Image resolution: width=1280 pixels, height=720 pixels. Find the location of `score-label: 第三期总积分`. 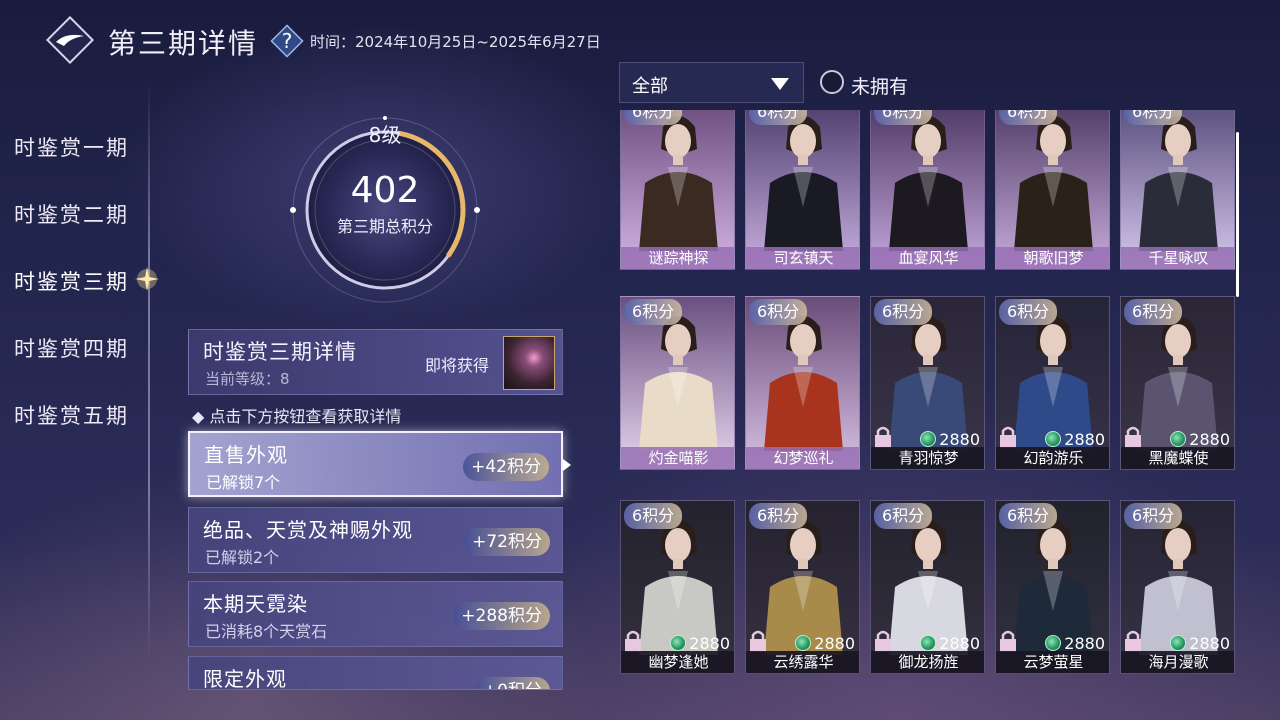

score-label: 第三期总积分 is located at coordinates (384, 226).